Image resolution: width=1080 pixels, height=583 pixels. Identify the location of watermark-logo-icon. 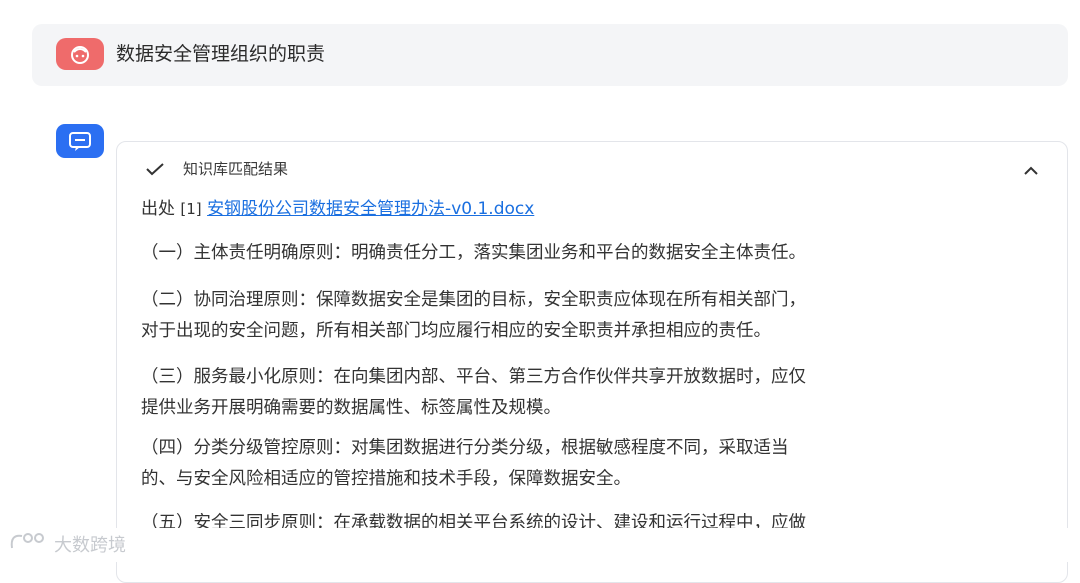
(28, 544).